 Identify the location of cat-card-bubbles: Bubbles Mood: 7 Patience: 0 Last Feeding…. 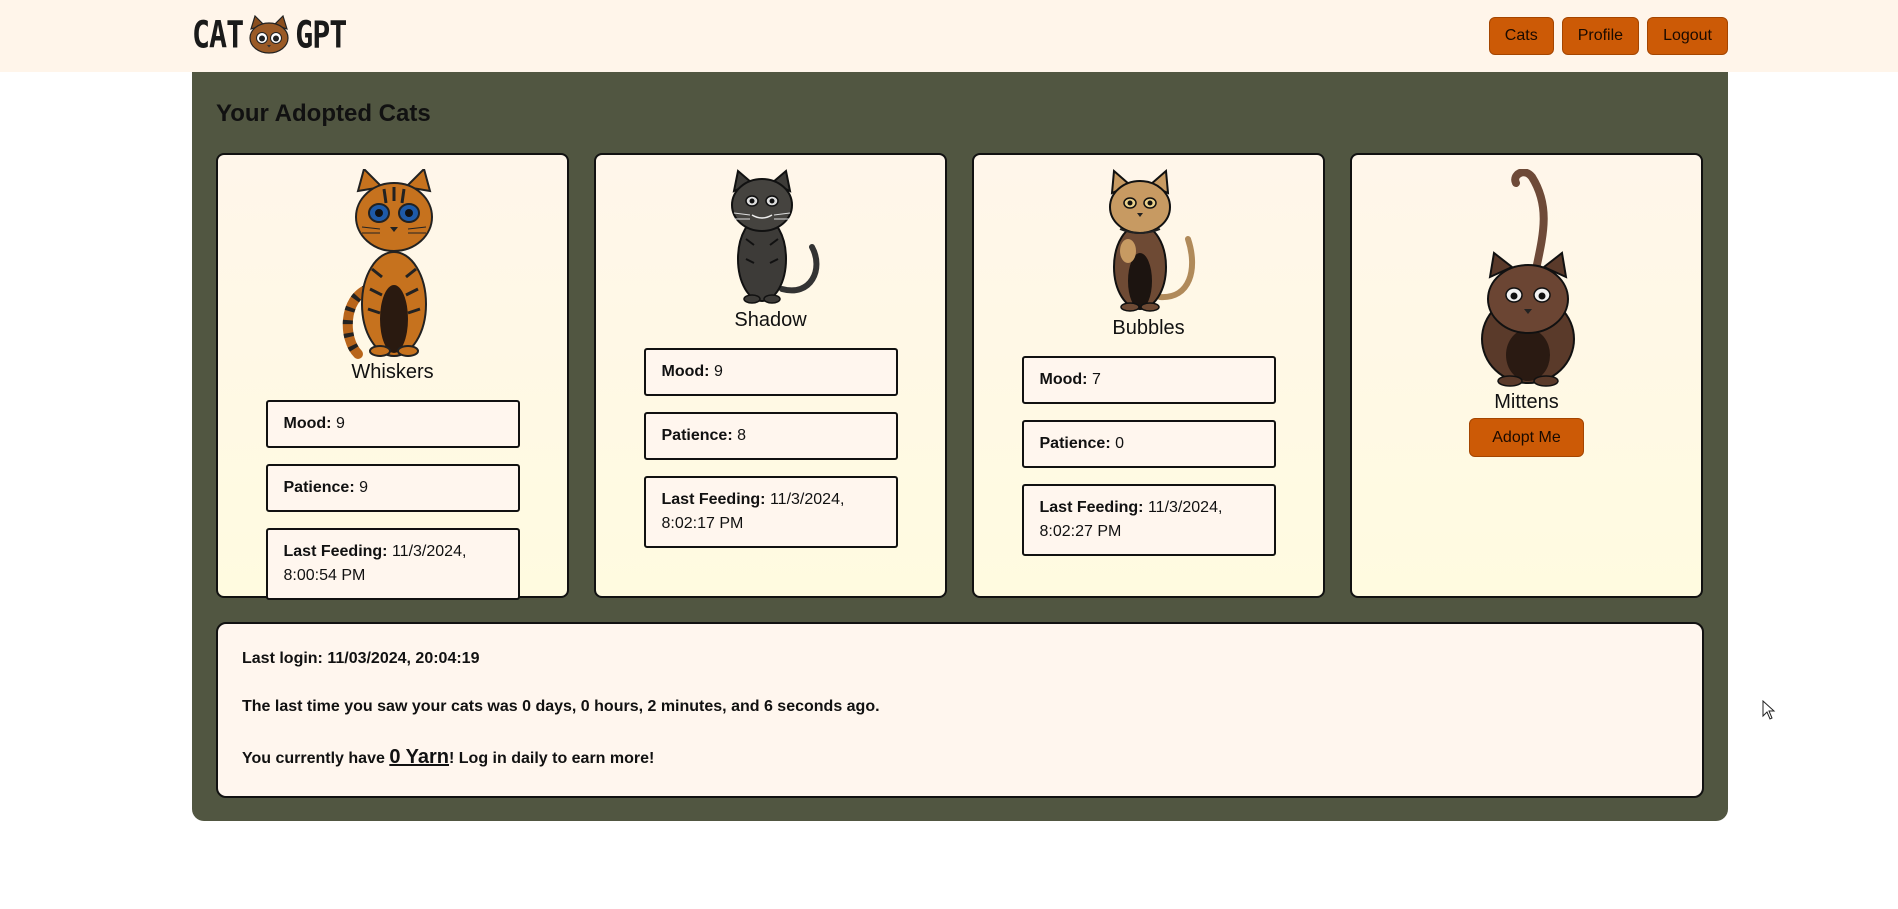
(1148, 375).